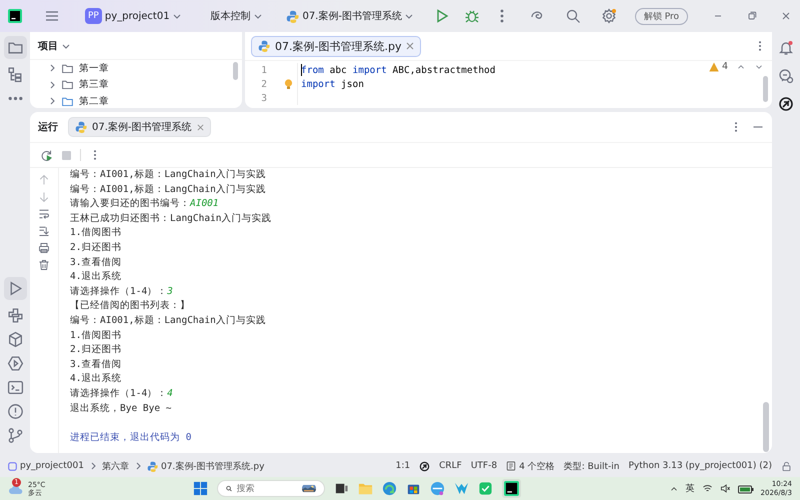 This screenshot has width=800, height=500. Describe the element at coordinates (786, 76) in the screenshot. I see `ai-chat-icon` at that location.